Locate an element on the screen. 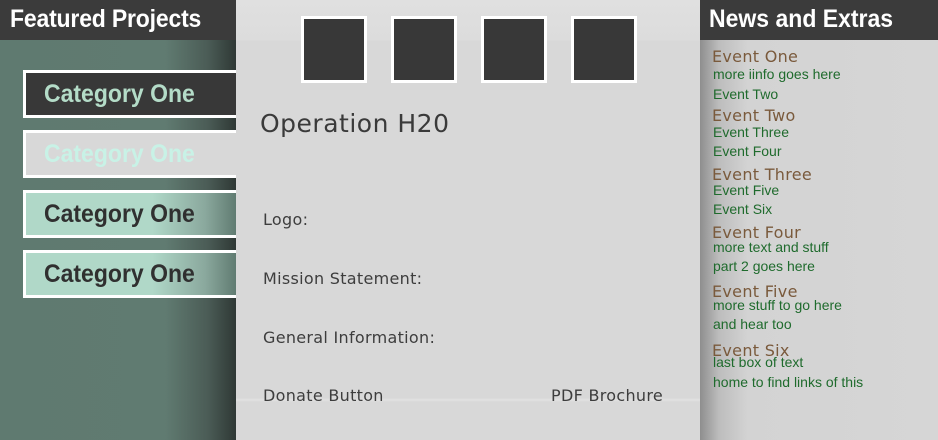  project-title: Operation H20 is located at coordinates (355, 123).